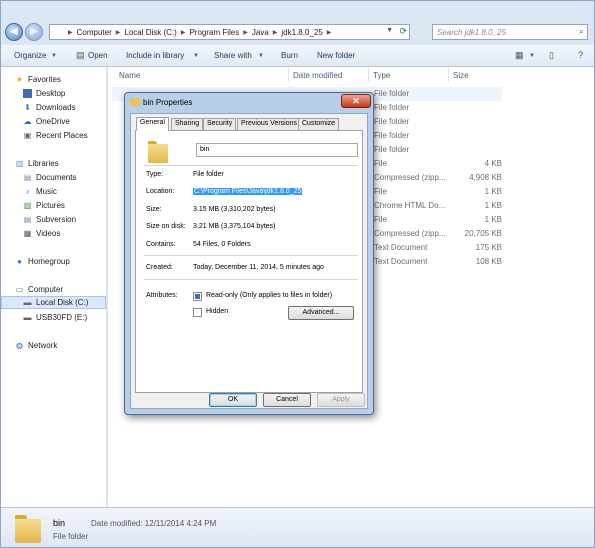 The width and height of the screenshot is (595, 548). What do you see at coordinates (27, 93) in the screenshot?
I see `desktop-icon` at bounding box center [27, 93].